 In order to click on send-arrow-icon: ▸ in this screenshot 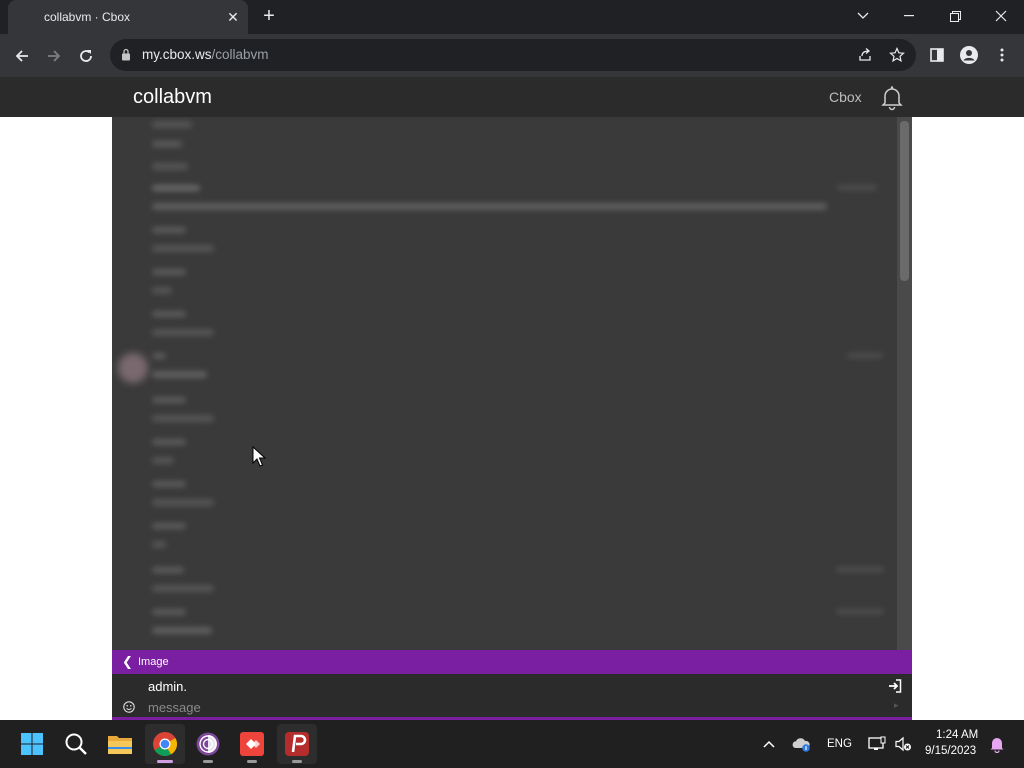, I will do `click(896, 705)`.